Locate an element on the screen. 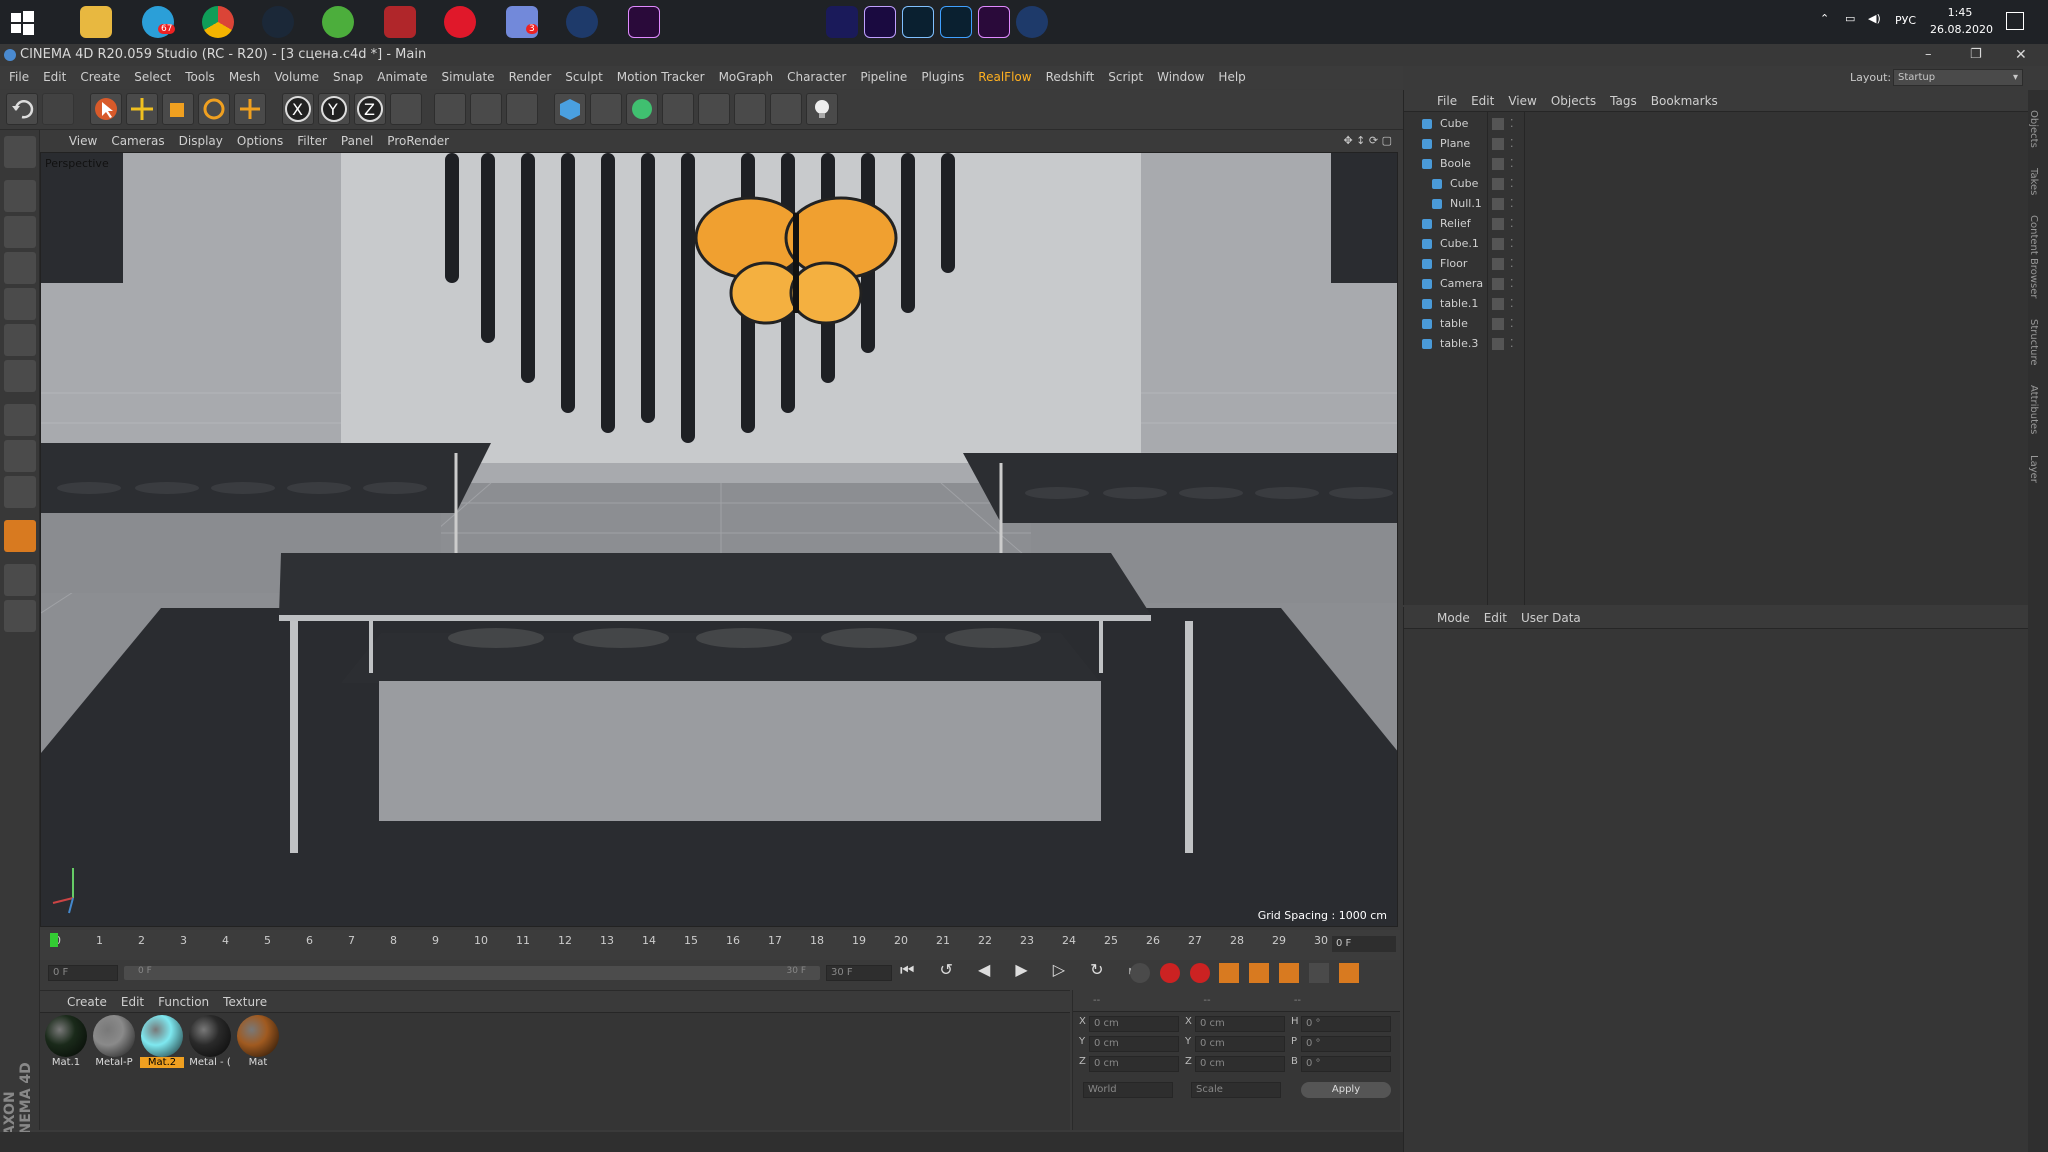  menu-window: Window is located at coordinates (1180, 77).